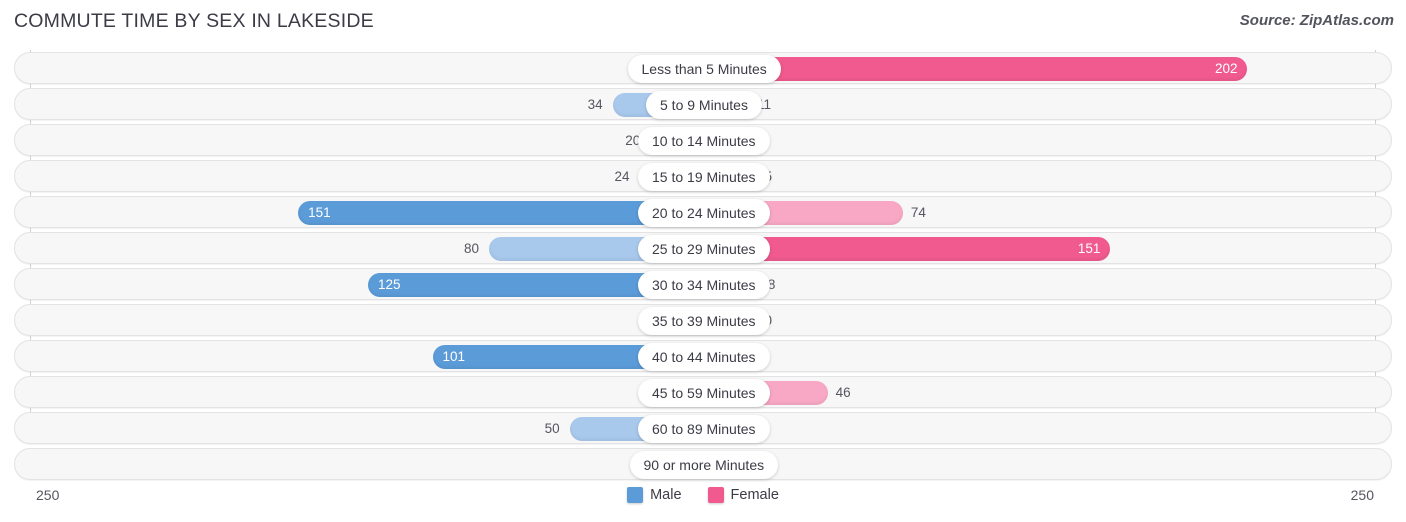 Image resolution: width=1406 pixels, height=522 pixels. What do you see at coordinates (194, 21) in the screenshot?
I see `page-title: COMMUTE TIME BY SEX IN LAKESIDE` at bounding box center [194, 21].